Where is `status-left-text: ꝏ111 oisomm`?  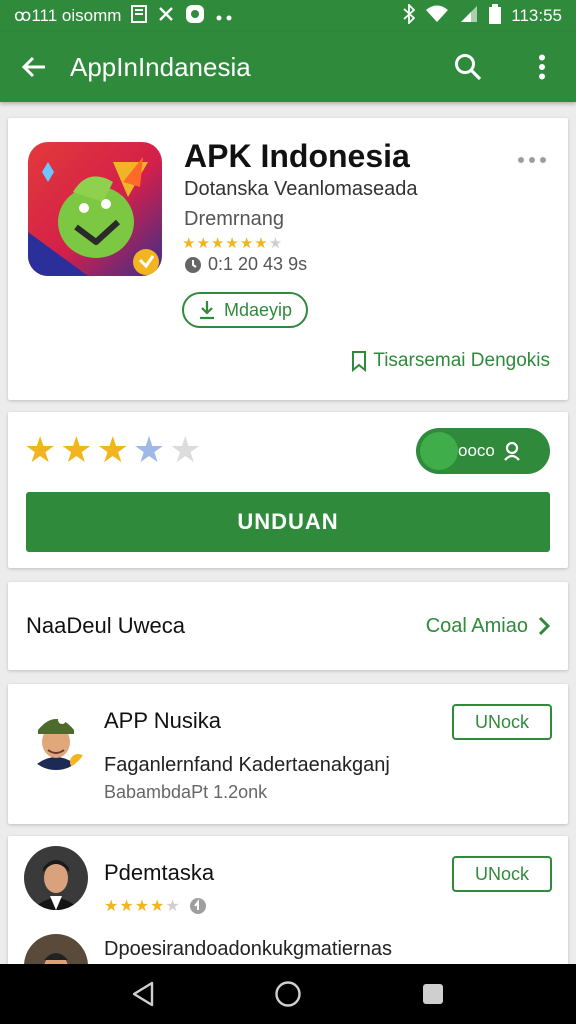
status-left-text: ꝏ111 oisomm is located at coordinates (68, 15).